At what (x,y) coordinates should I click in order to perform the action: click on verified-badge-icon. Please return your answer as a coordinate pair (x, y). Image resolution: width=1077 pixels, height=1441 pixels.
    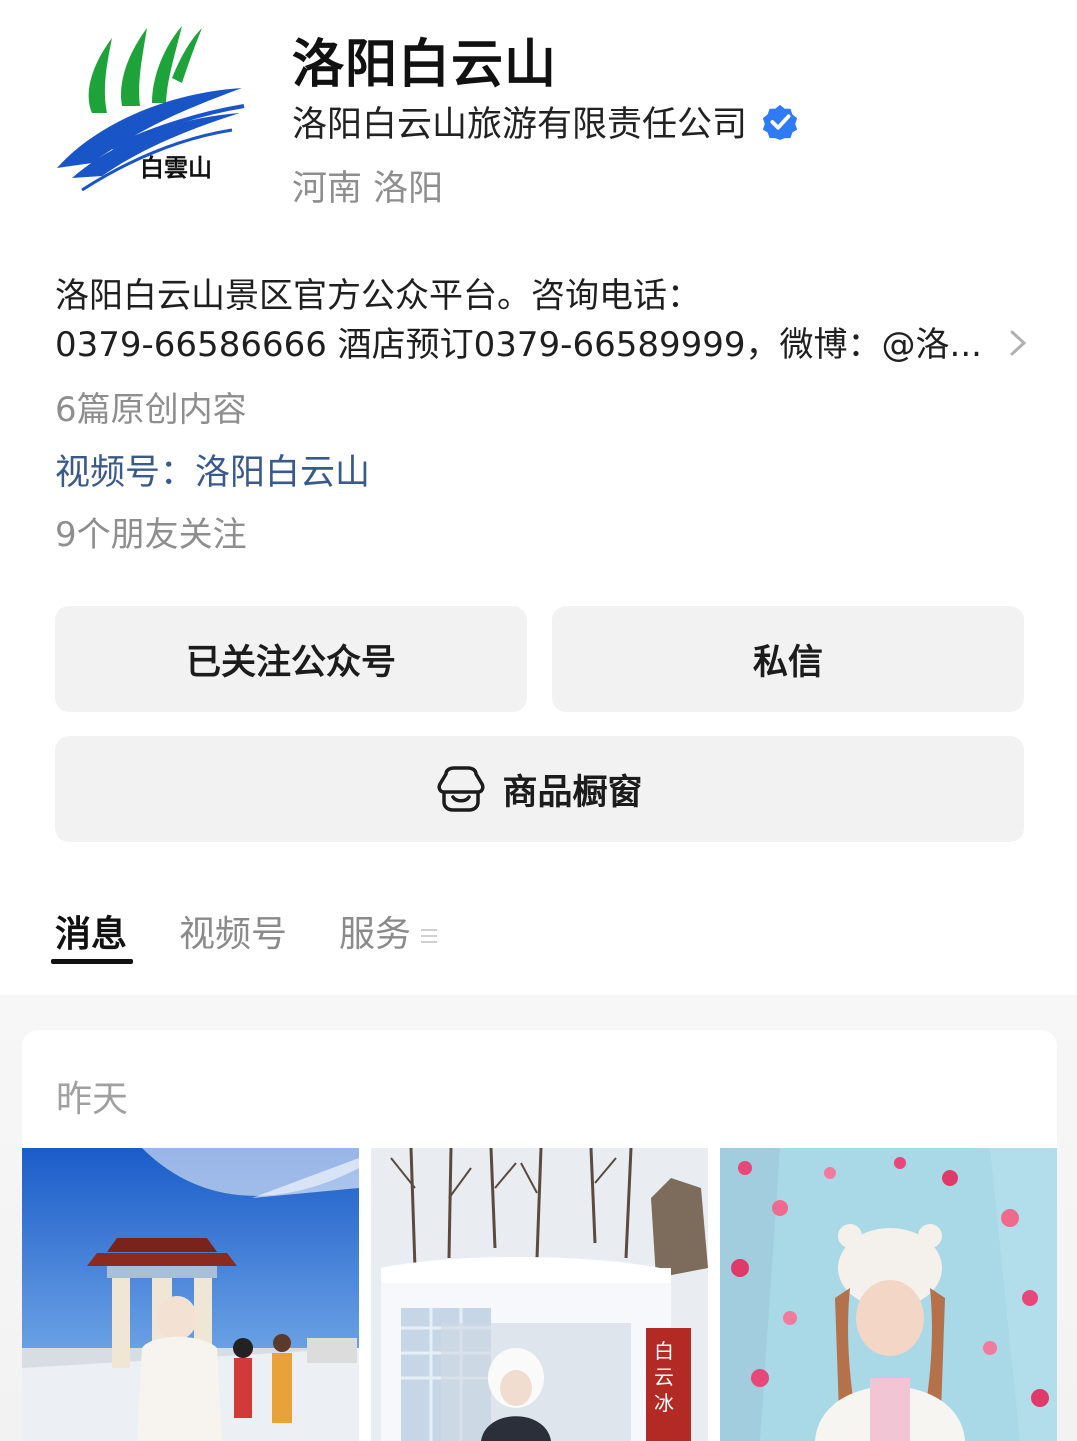
    Looking at the image, I should click on (780, 122).